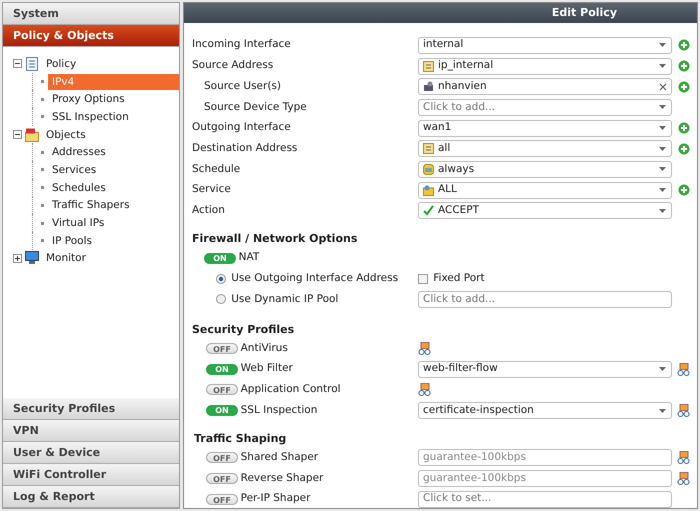 The image size is (700, 511). I want to click on tree-item: Schedules, so click(79, 188).